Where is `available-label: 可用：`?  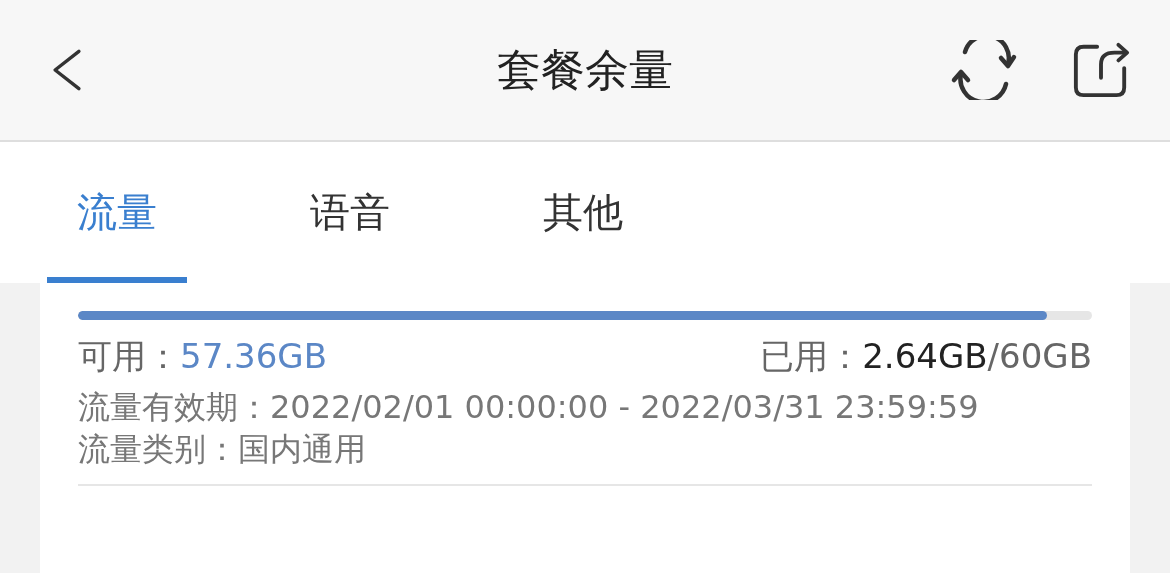 available-label: 可用： is located at coordinates (129, 356).